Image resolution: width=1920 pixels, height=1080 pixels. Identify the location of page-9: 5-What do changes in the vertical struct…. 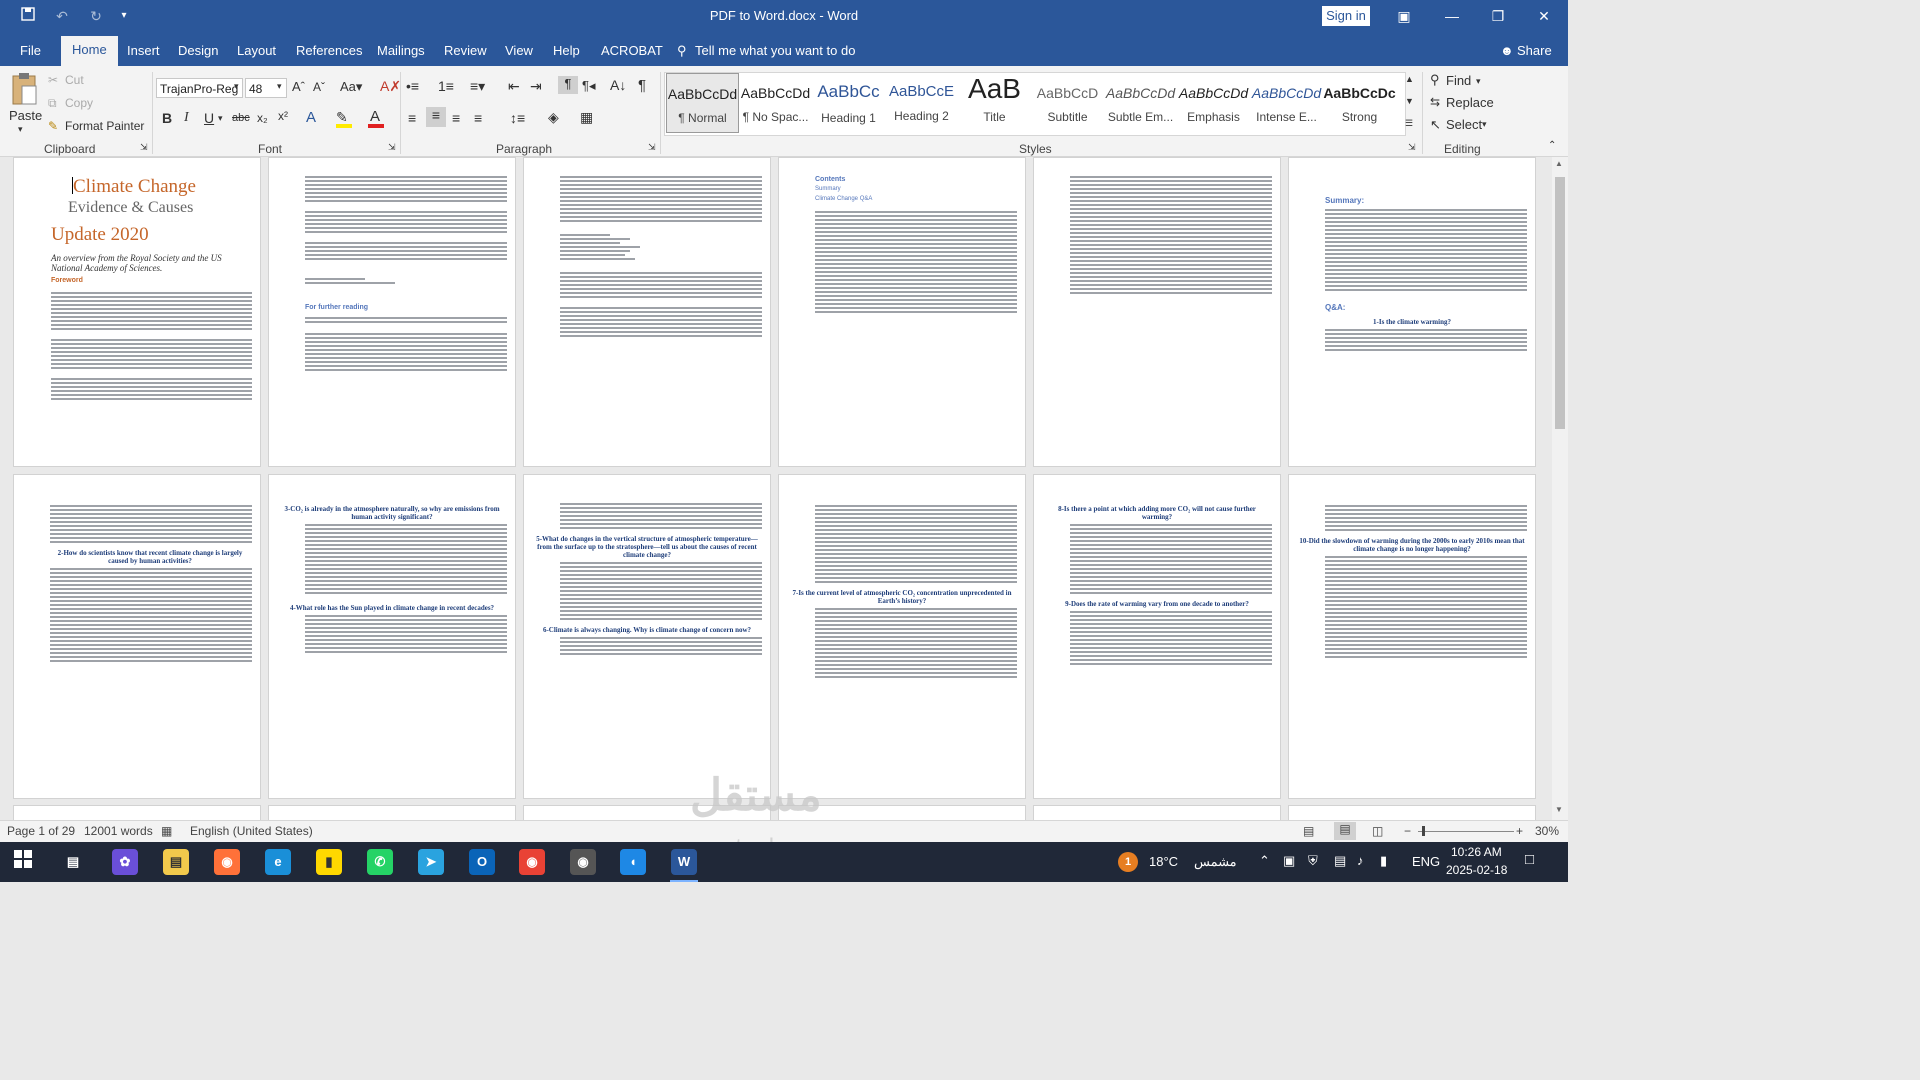
(647, 636).